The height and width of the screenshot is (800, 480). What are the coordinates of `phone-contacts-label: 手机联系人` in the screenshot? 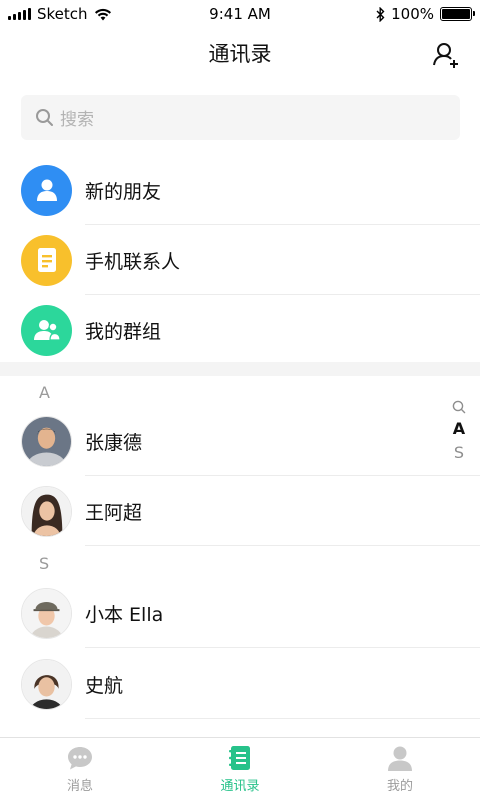 It's located at (133, 261).